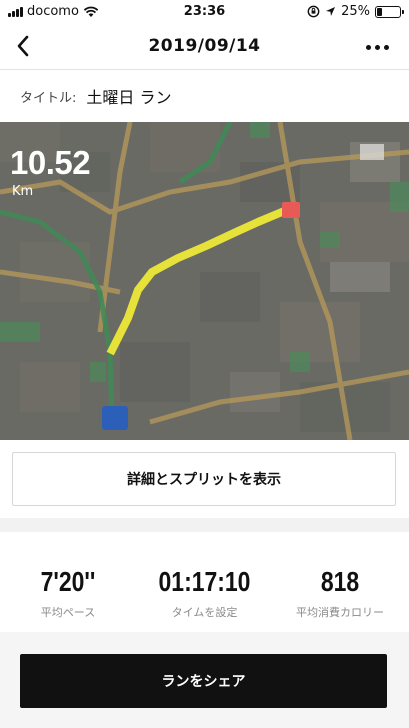 This screenshot has height=728, width=409. I want to click on show-details-button: 詳細とスプリットを表示, so click(204, 479).